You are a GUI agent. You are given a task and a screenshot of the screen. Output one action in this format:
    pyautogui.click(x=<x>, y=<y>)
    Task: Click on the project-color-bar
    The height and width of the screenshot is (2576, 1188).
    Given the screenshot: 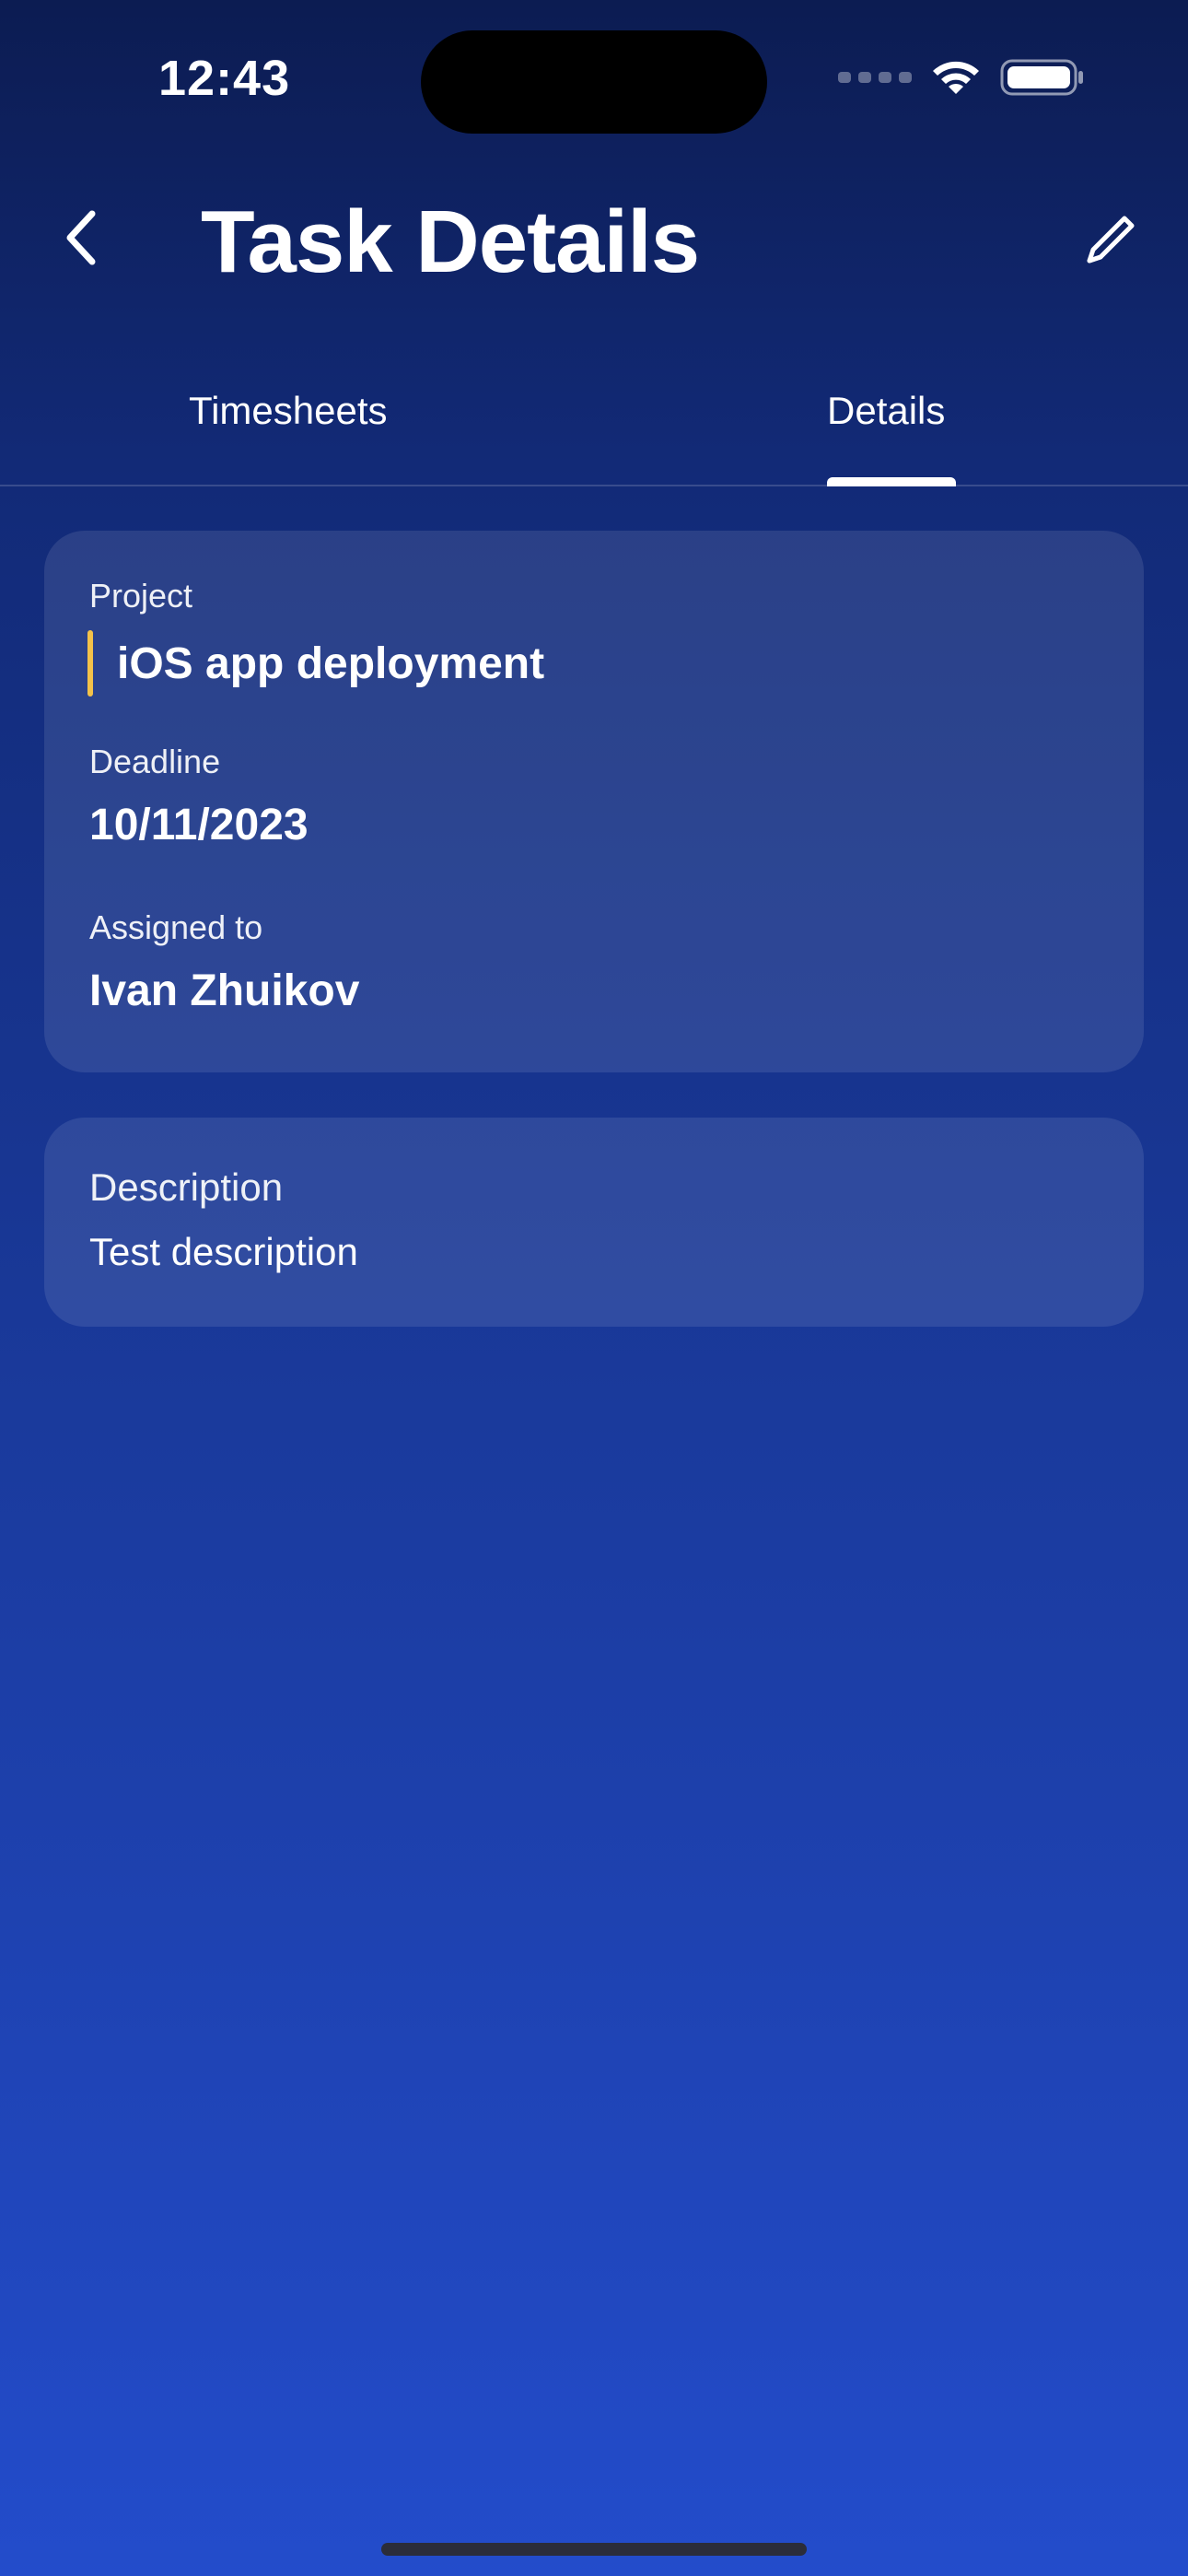 What is the action you would take?
    pyautogui.click(x=90, y=663)
    